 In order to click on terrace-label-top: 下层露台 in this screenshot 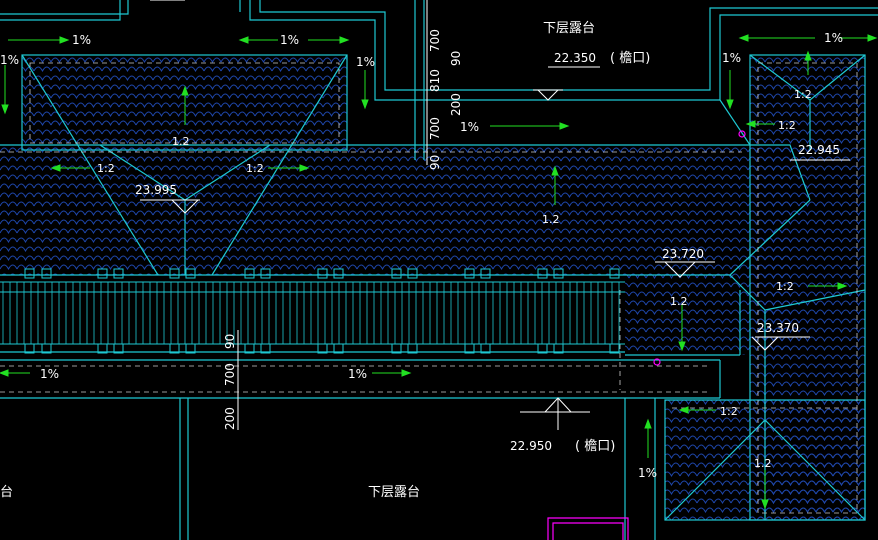, I will do `click(569, 28)`.